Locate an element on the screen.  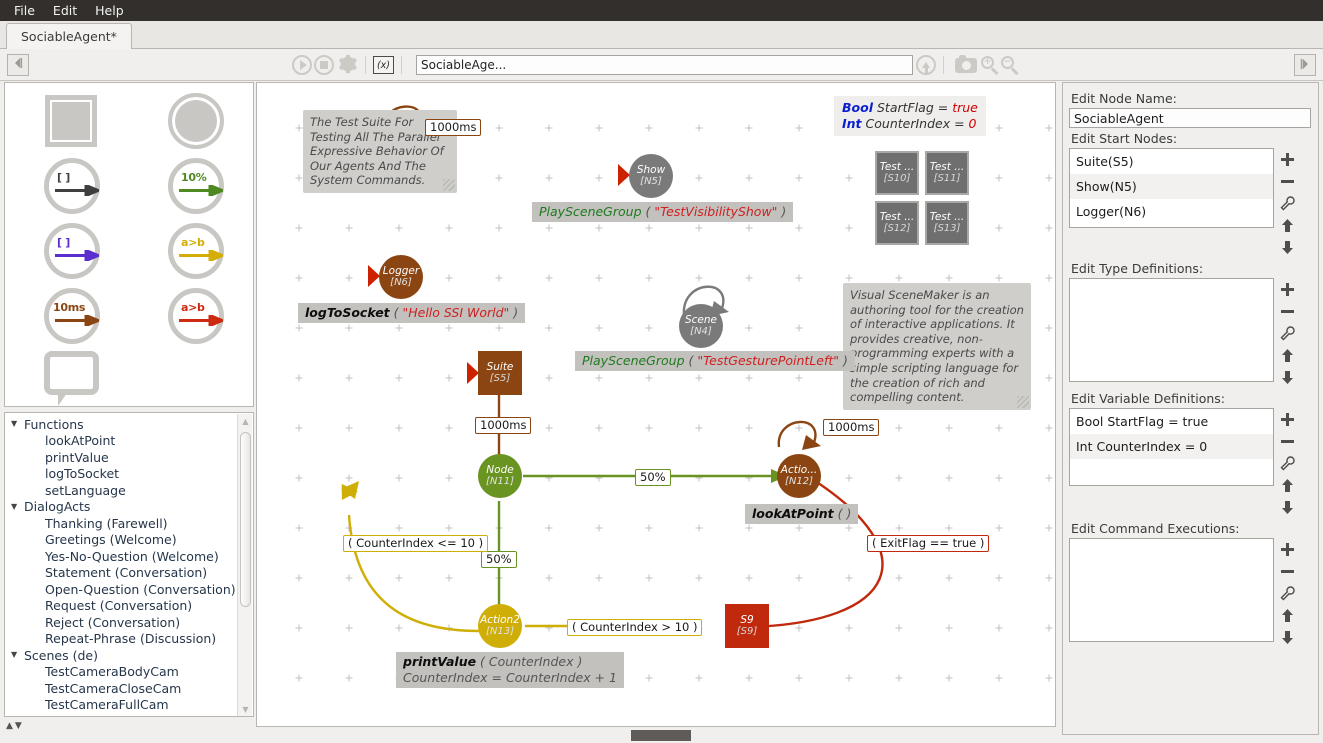
palette-probability-edge: 10% is located at coordinates (196, 186).